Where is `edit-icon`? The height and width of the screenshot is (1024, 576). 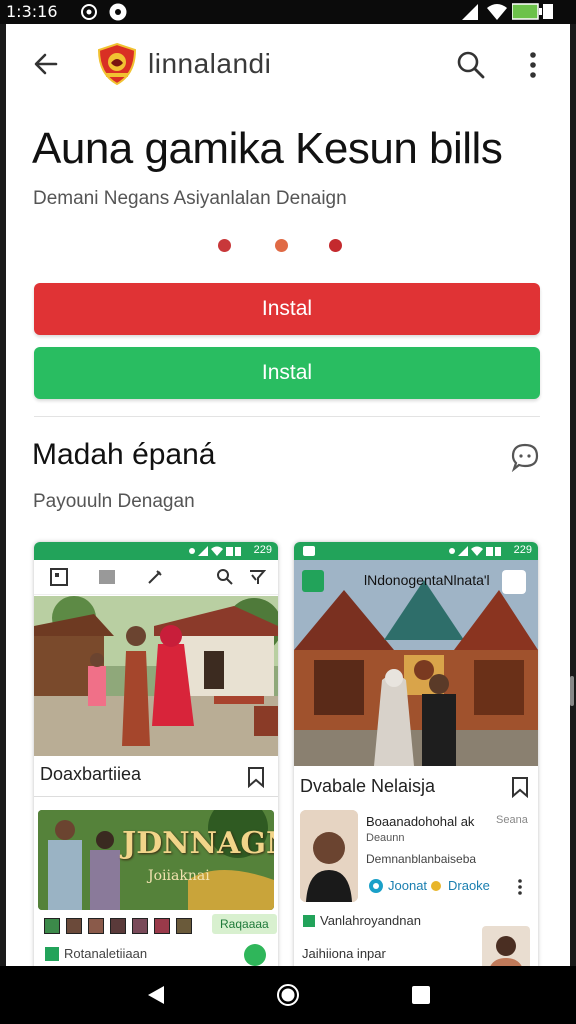
edit-icon is located at coordinates (155, 577).